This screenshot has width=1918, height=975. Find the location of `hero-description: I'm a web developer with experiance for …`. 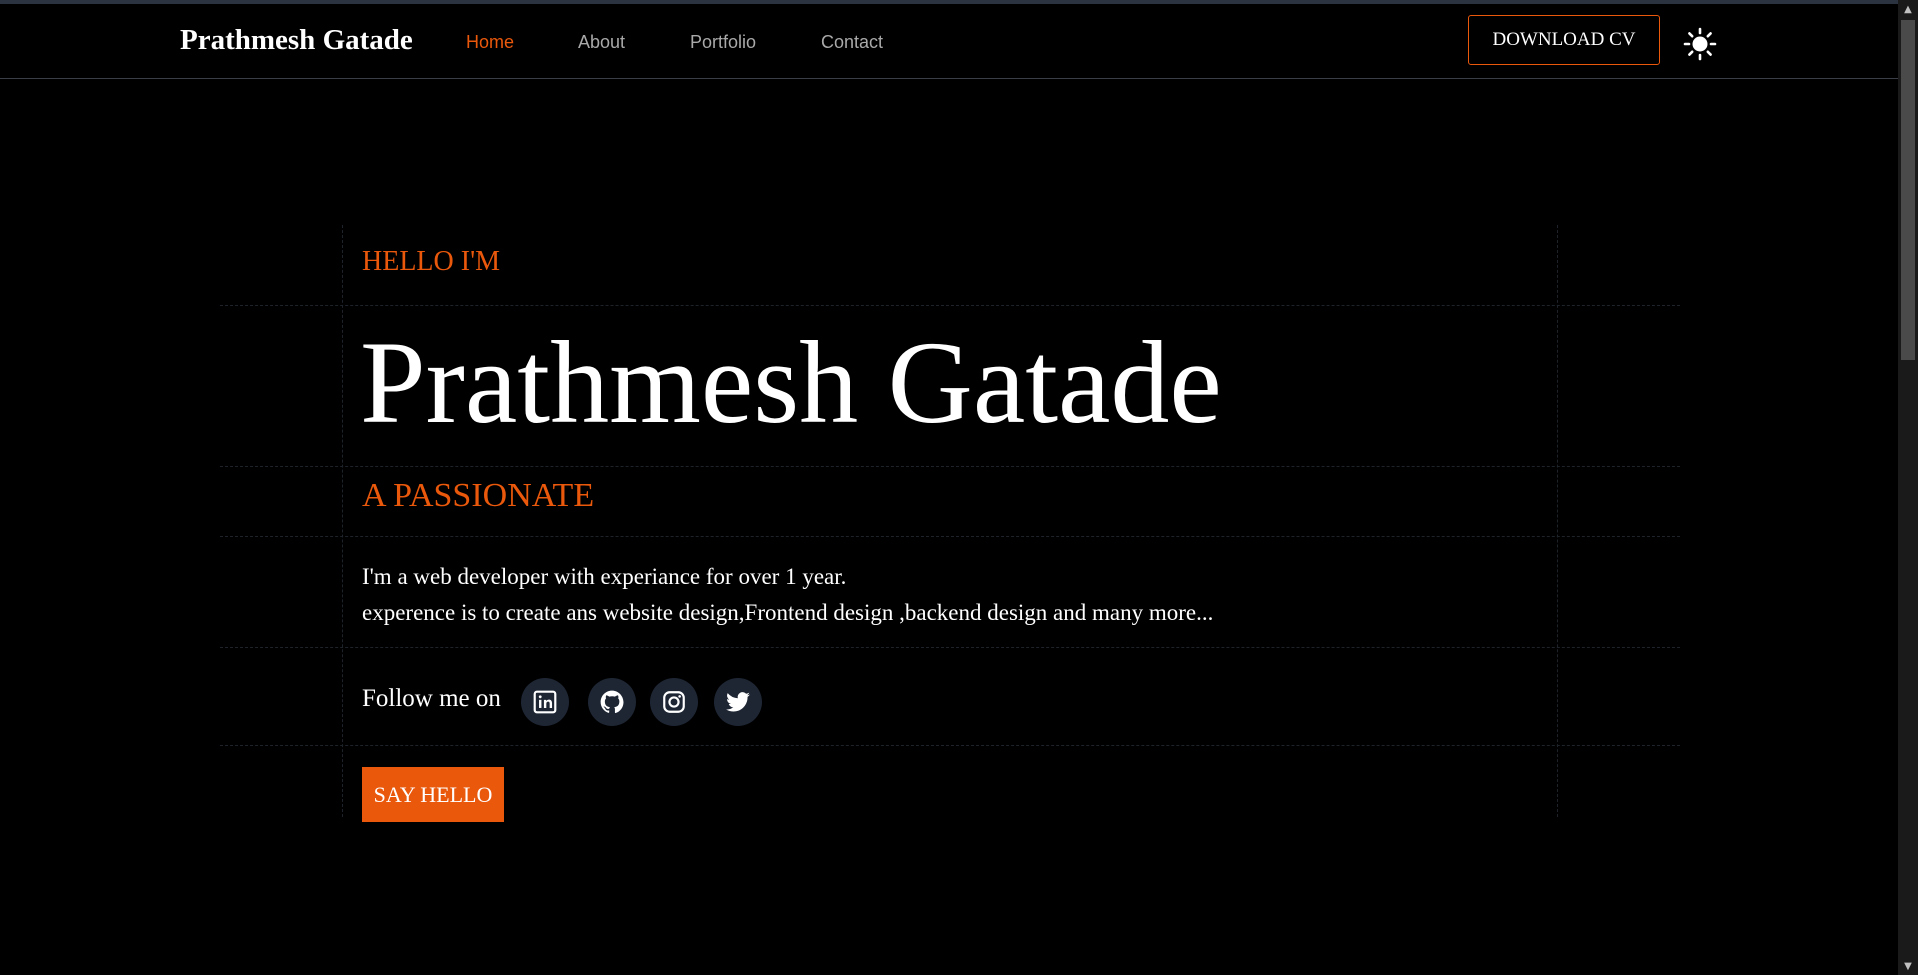

hero-description: I'm a web developer with experiance for … is located at coordinates (787, 595).